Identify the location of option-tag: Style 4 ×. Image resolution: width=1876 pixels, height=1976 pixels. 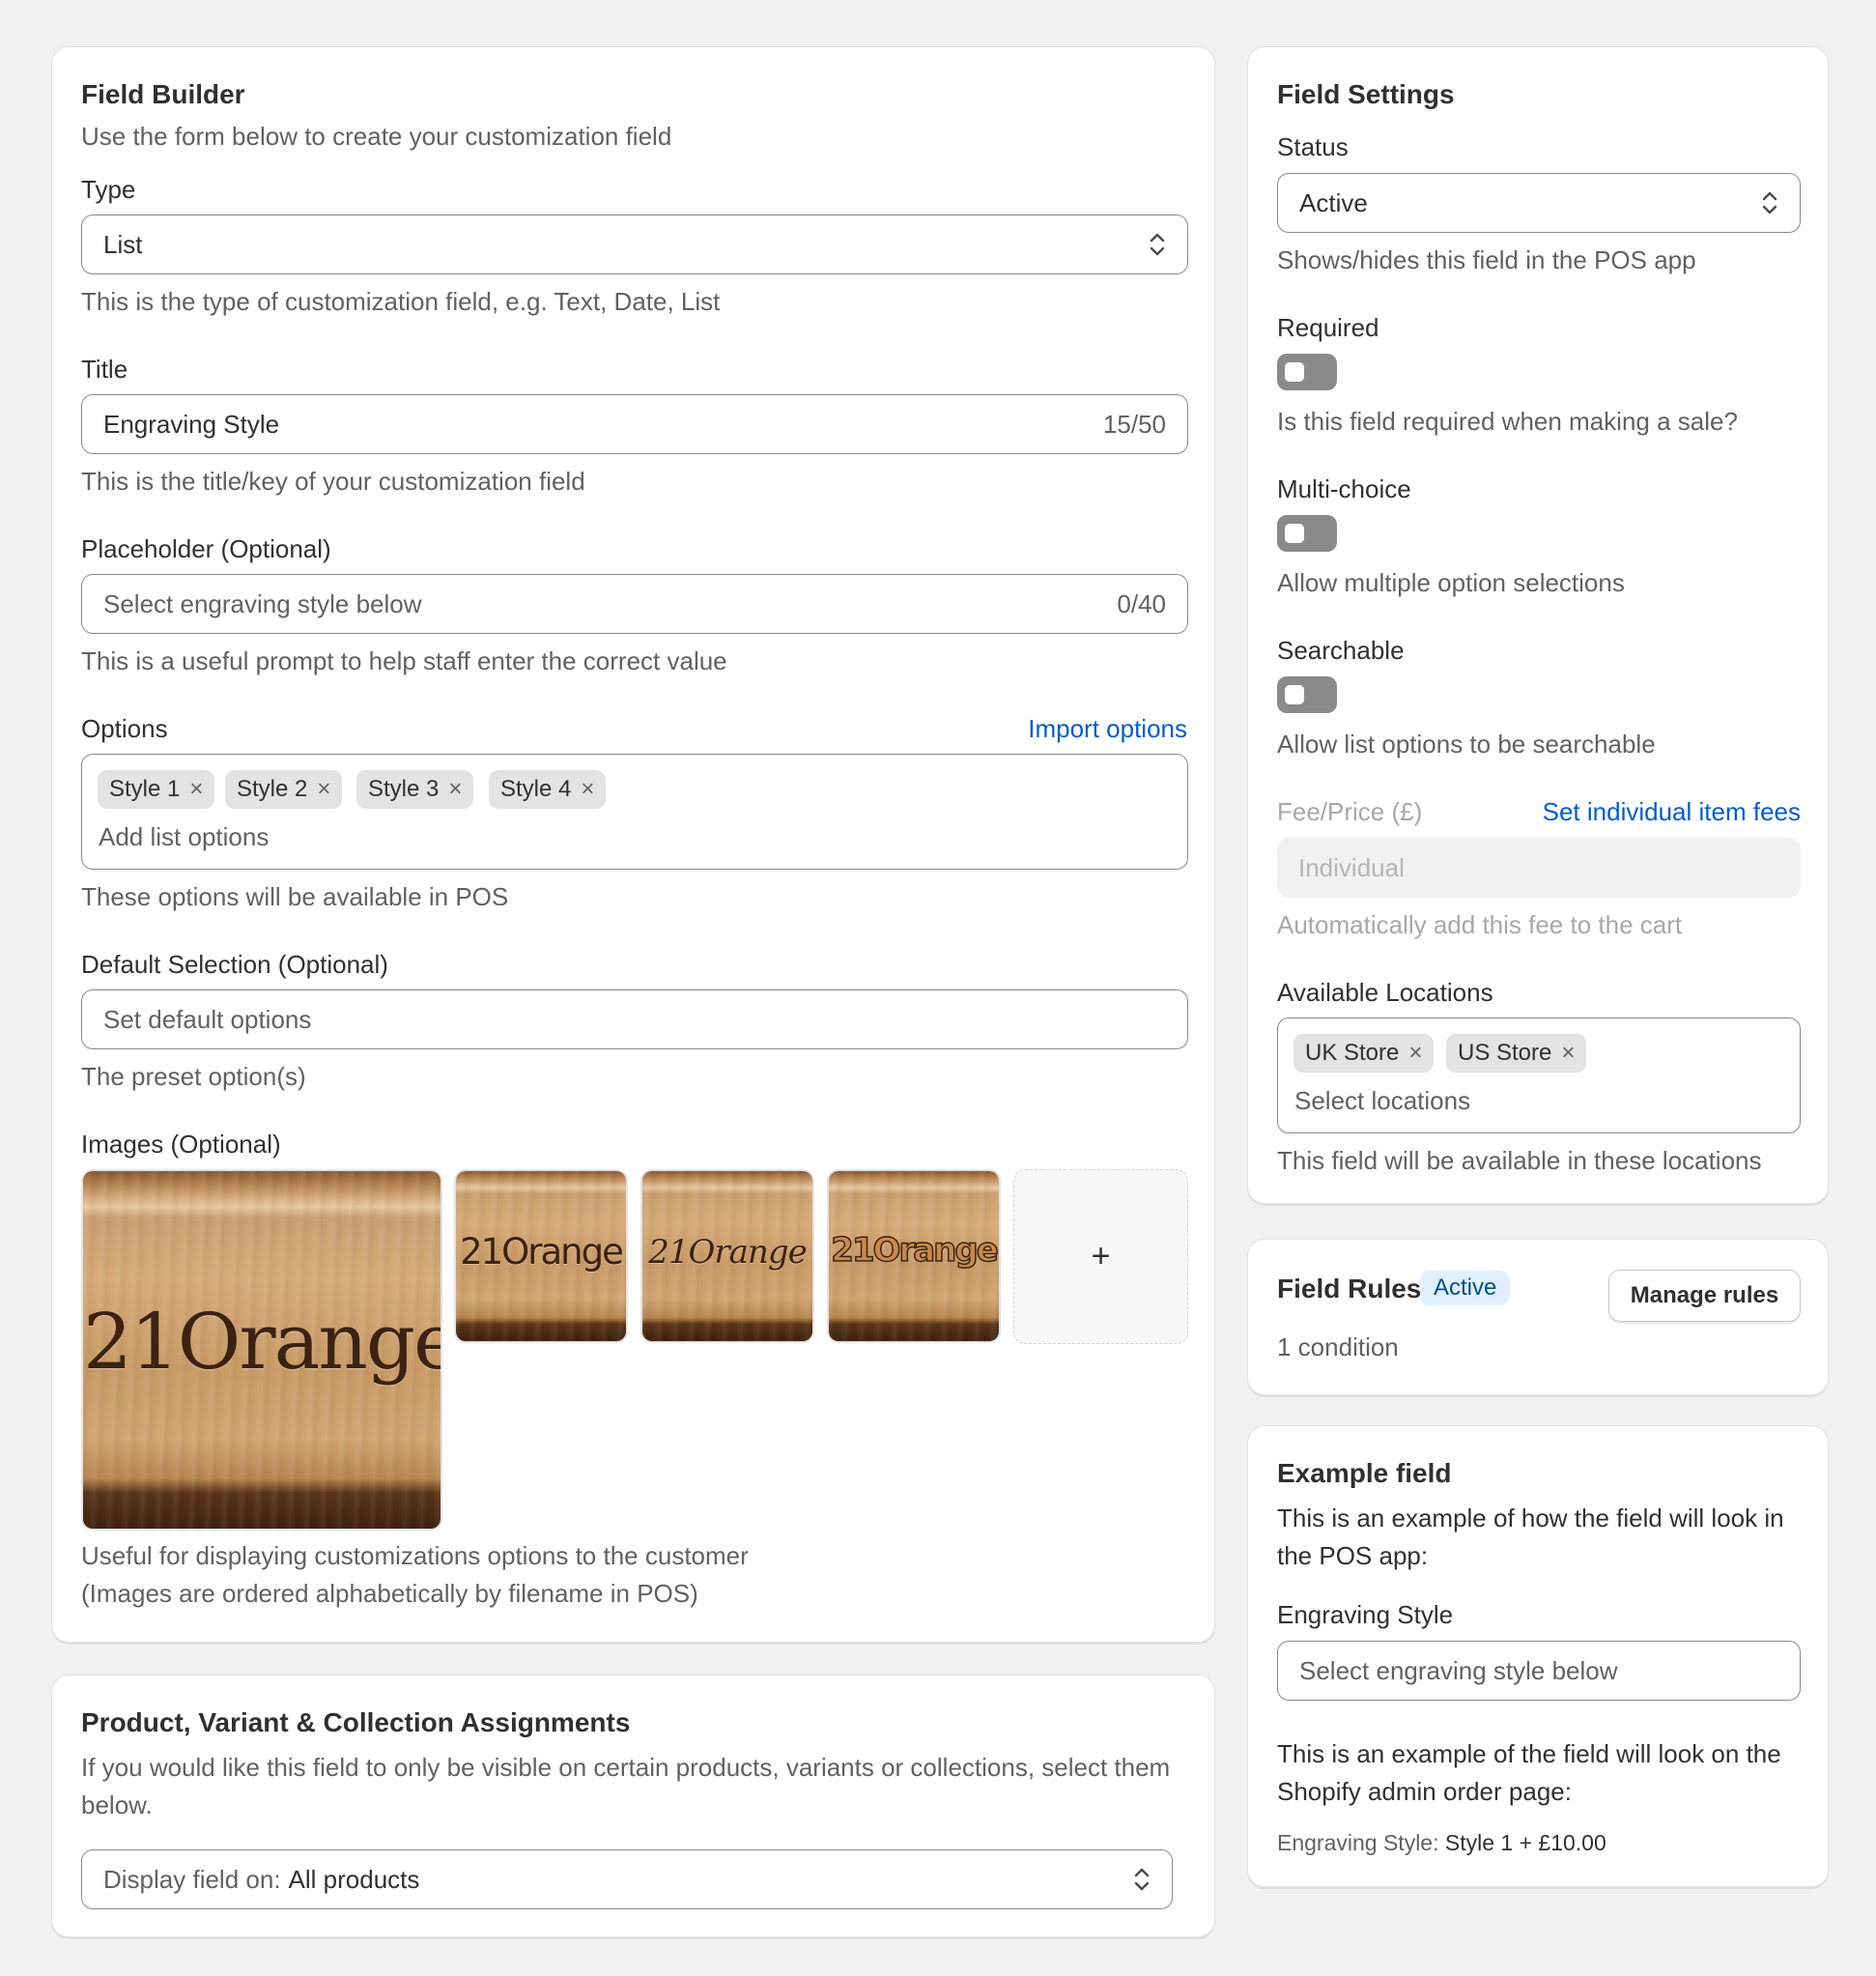
(548, 789).